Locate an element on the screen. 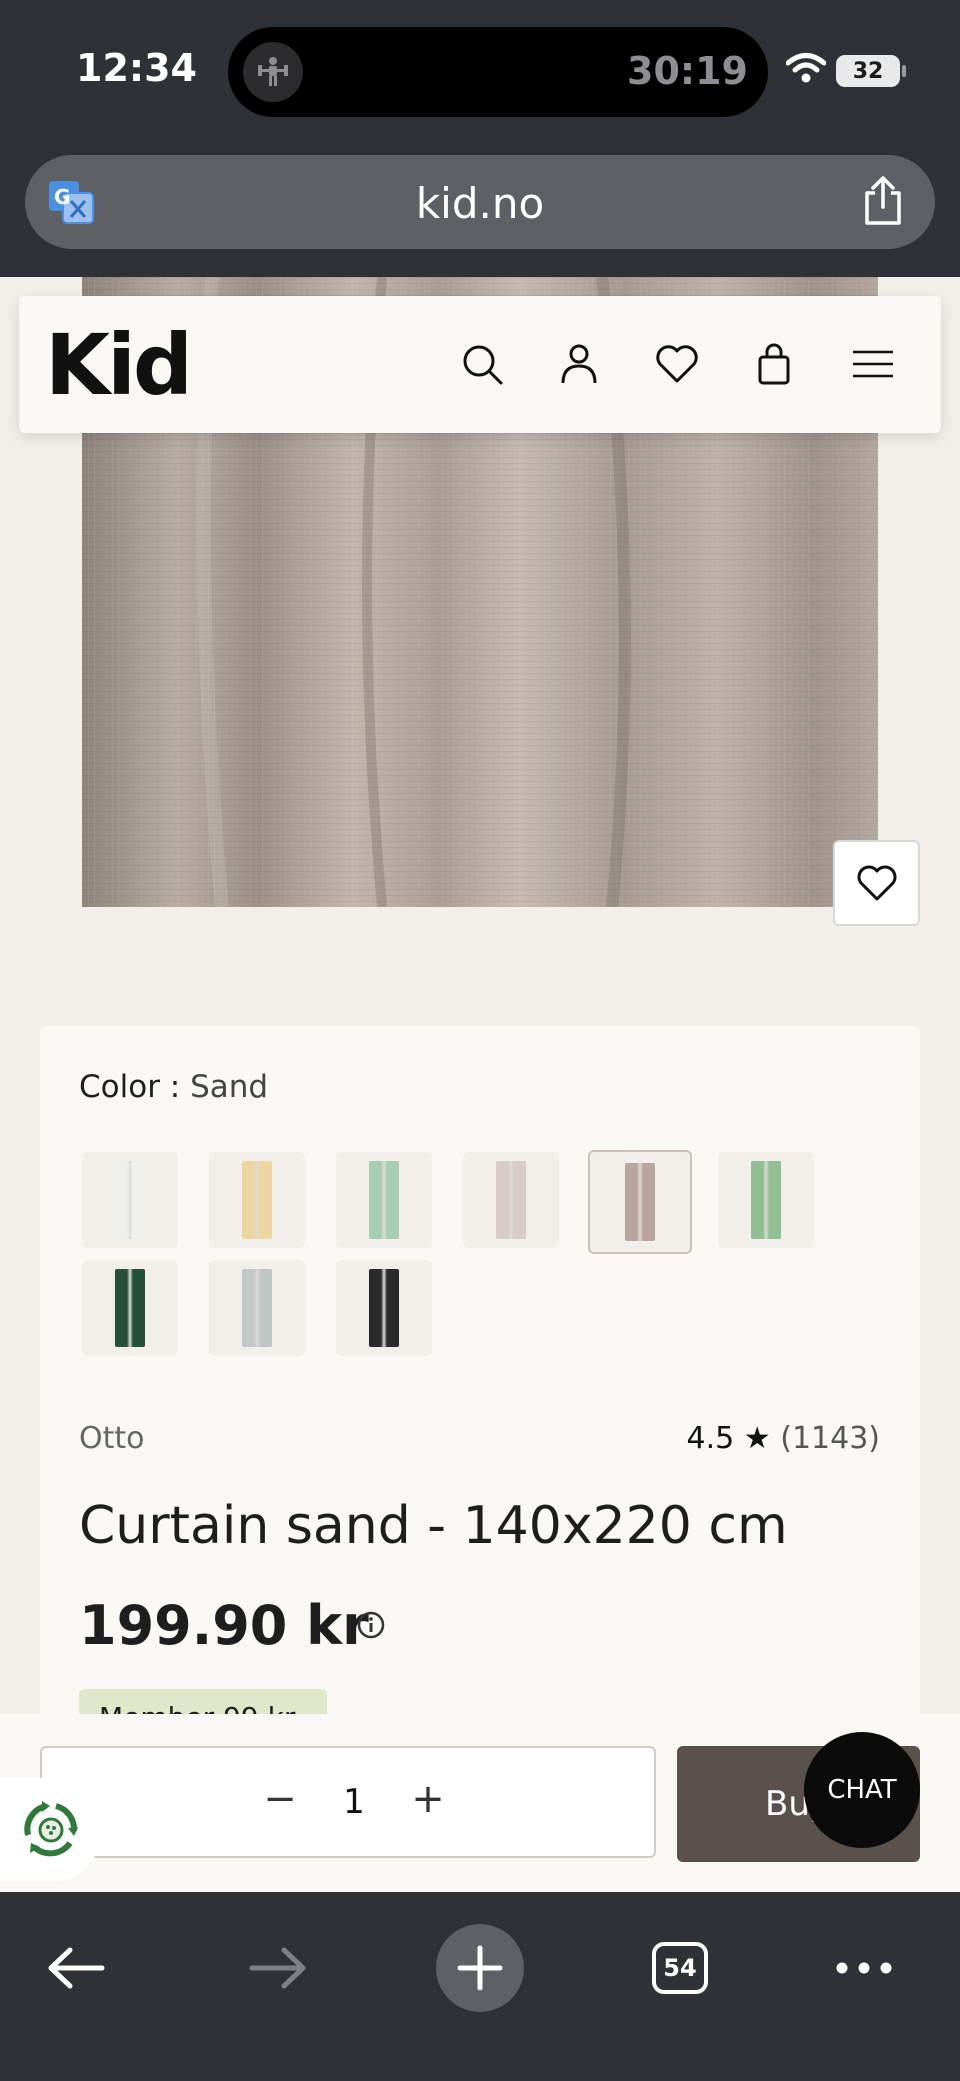 The height and width of the screenshot is (2081, 960). more-options-button is located at coordinates (864, 1968).